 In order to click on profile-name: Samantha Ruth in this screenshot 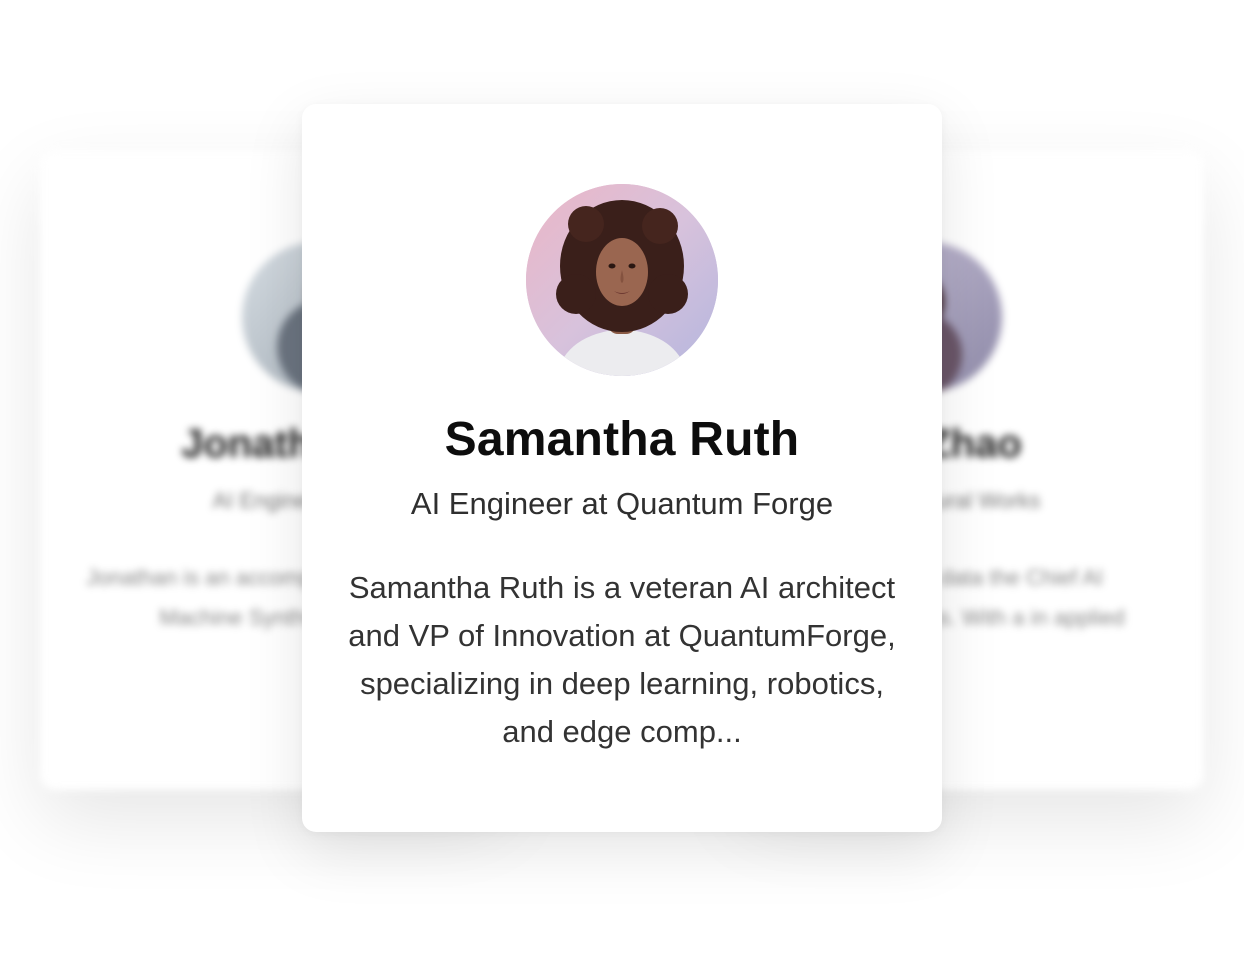, I will do `click(622, 439)`.